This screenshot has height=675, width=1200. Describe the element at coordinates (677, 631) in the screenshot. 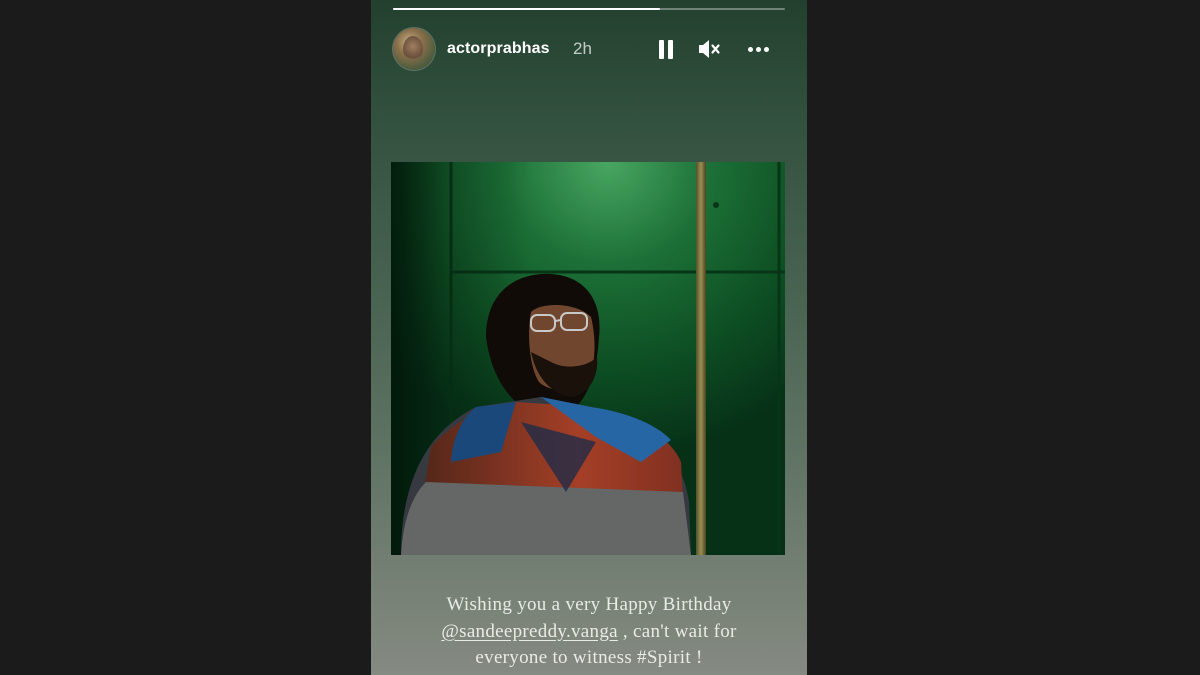

I see `caption-line-2-text: , can't wait for` at that location.